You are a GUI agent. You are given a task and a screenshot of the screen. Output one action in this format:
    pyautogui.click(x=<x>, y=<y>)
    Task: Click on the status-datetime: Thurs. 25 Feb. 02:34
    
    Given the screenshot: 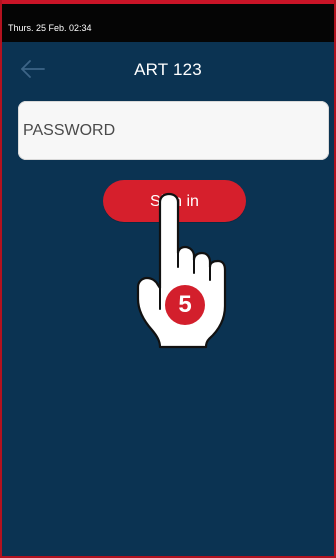 What is the action you would take?
    pyautogui.click(x=50, y=28)
    